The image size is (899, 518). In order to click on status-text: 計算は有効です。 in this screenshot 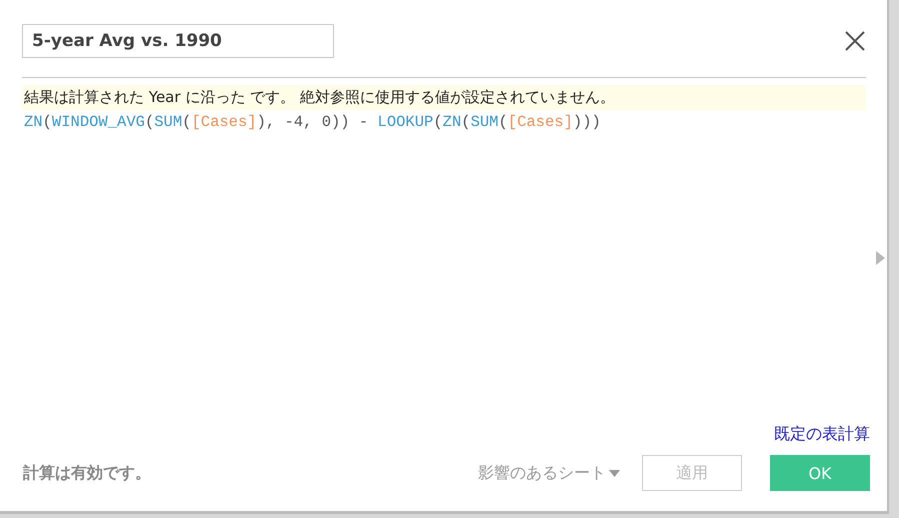, I will do `click(87, 473)`.